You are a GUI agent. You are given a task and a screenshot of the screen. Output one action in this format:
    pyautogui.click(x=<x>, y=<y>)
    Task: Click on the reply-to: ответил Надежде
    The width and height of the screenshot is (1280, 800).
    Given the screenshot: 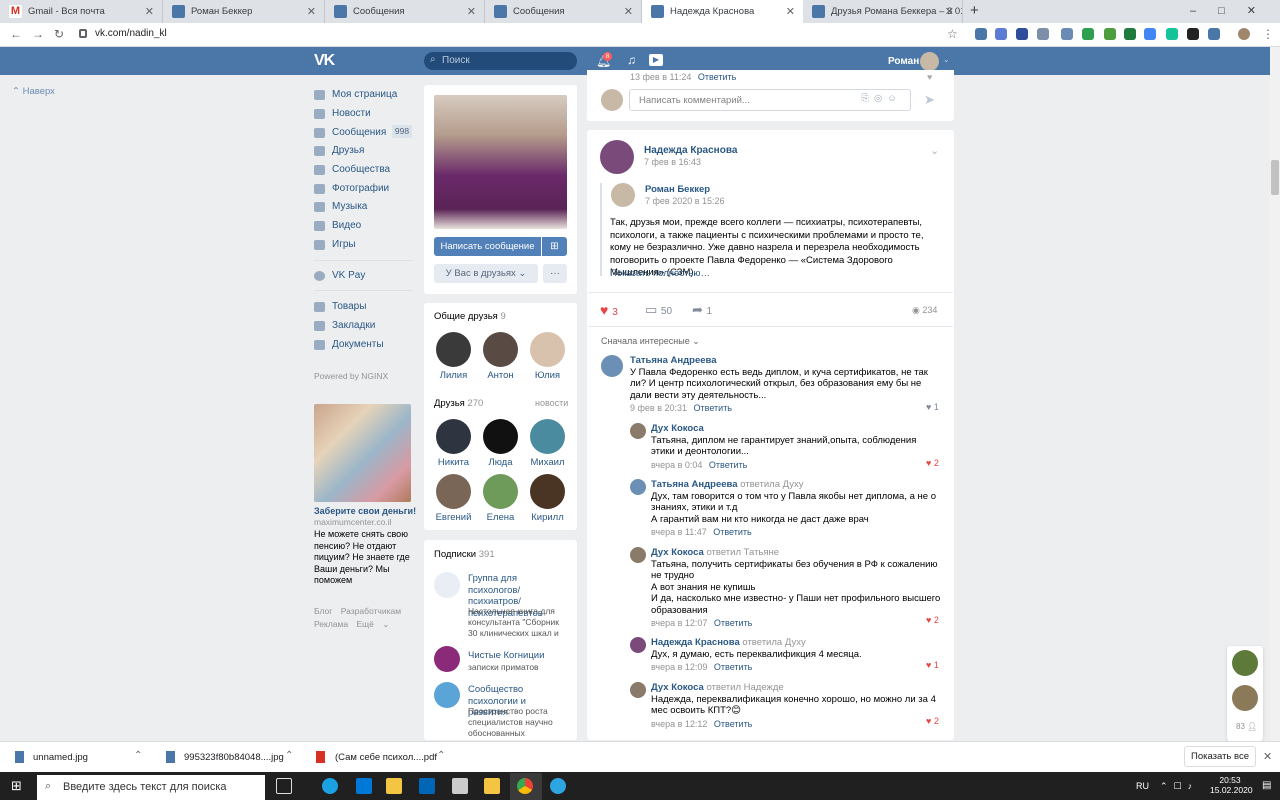 What is the action you would take?
    pyautogui.click(x=744, y=687)
    